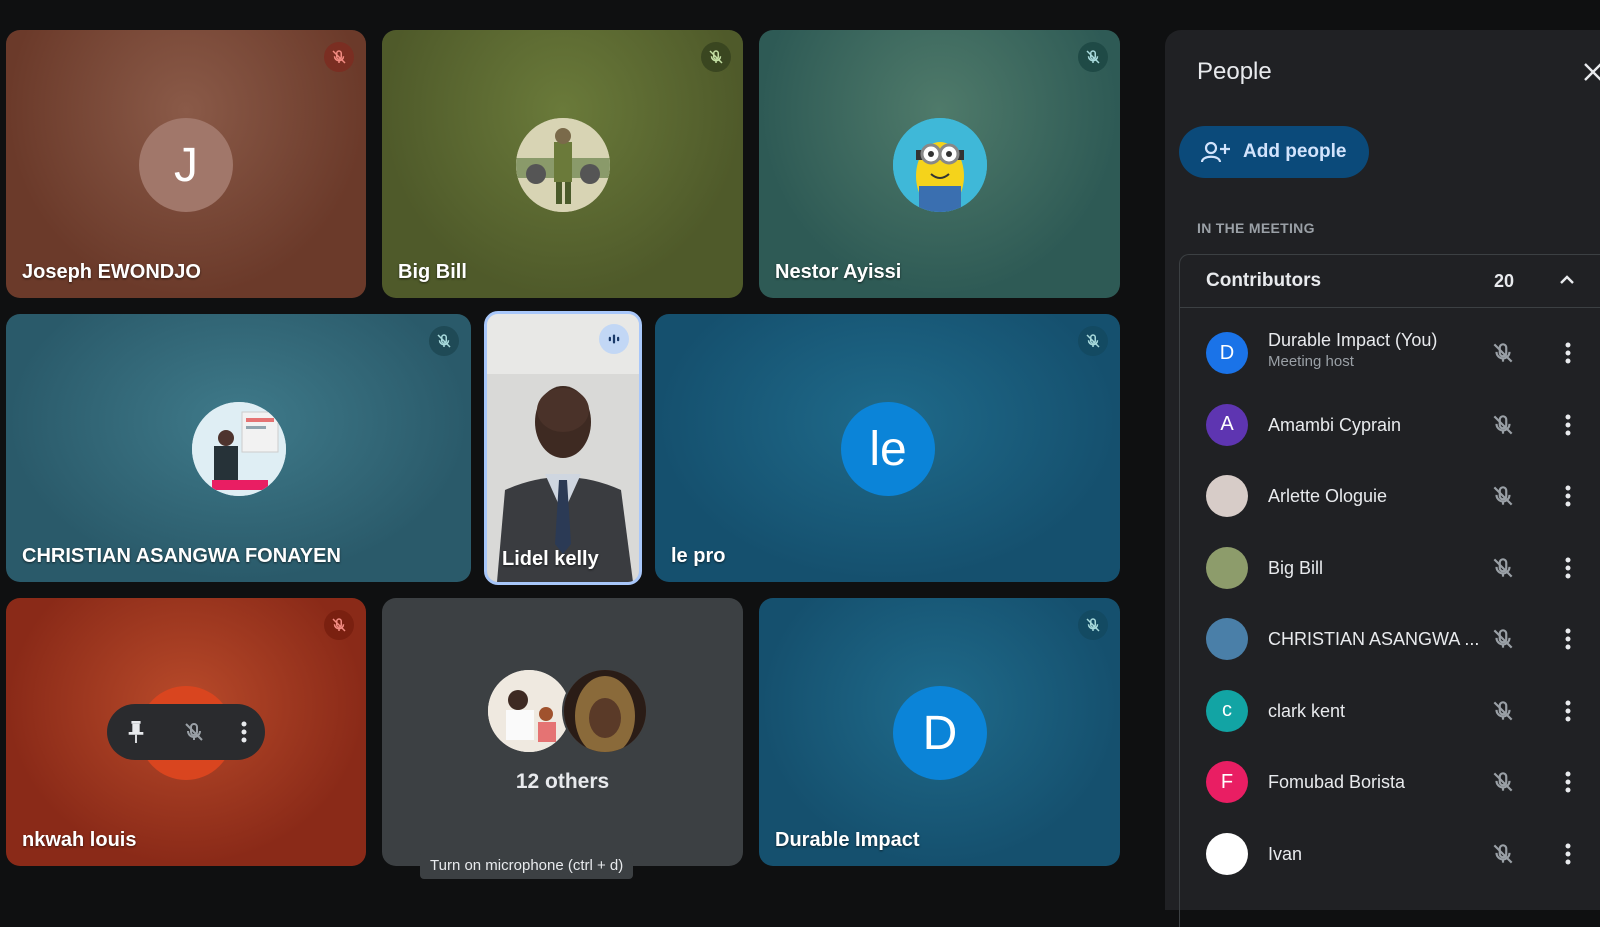 This screenshot has height=927, width=1600. What do you see at coordinates (1390, 568) in the screenshot?
I see `participant-row: Big Bill` at bounding box center [1390, 568].